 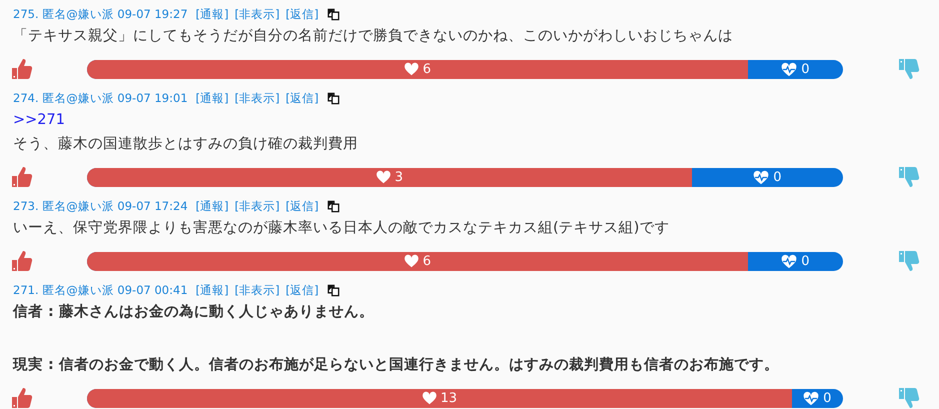 What do you see at coordinates (399, 177) in the screenshot?
I see `like-count: 3` at bounding box center [399, 177].